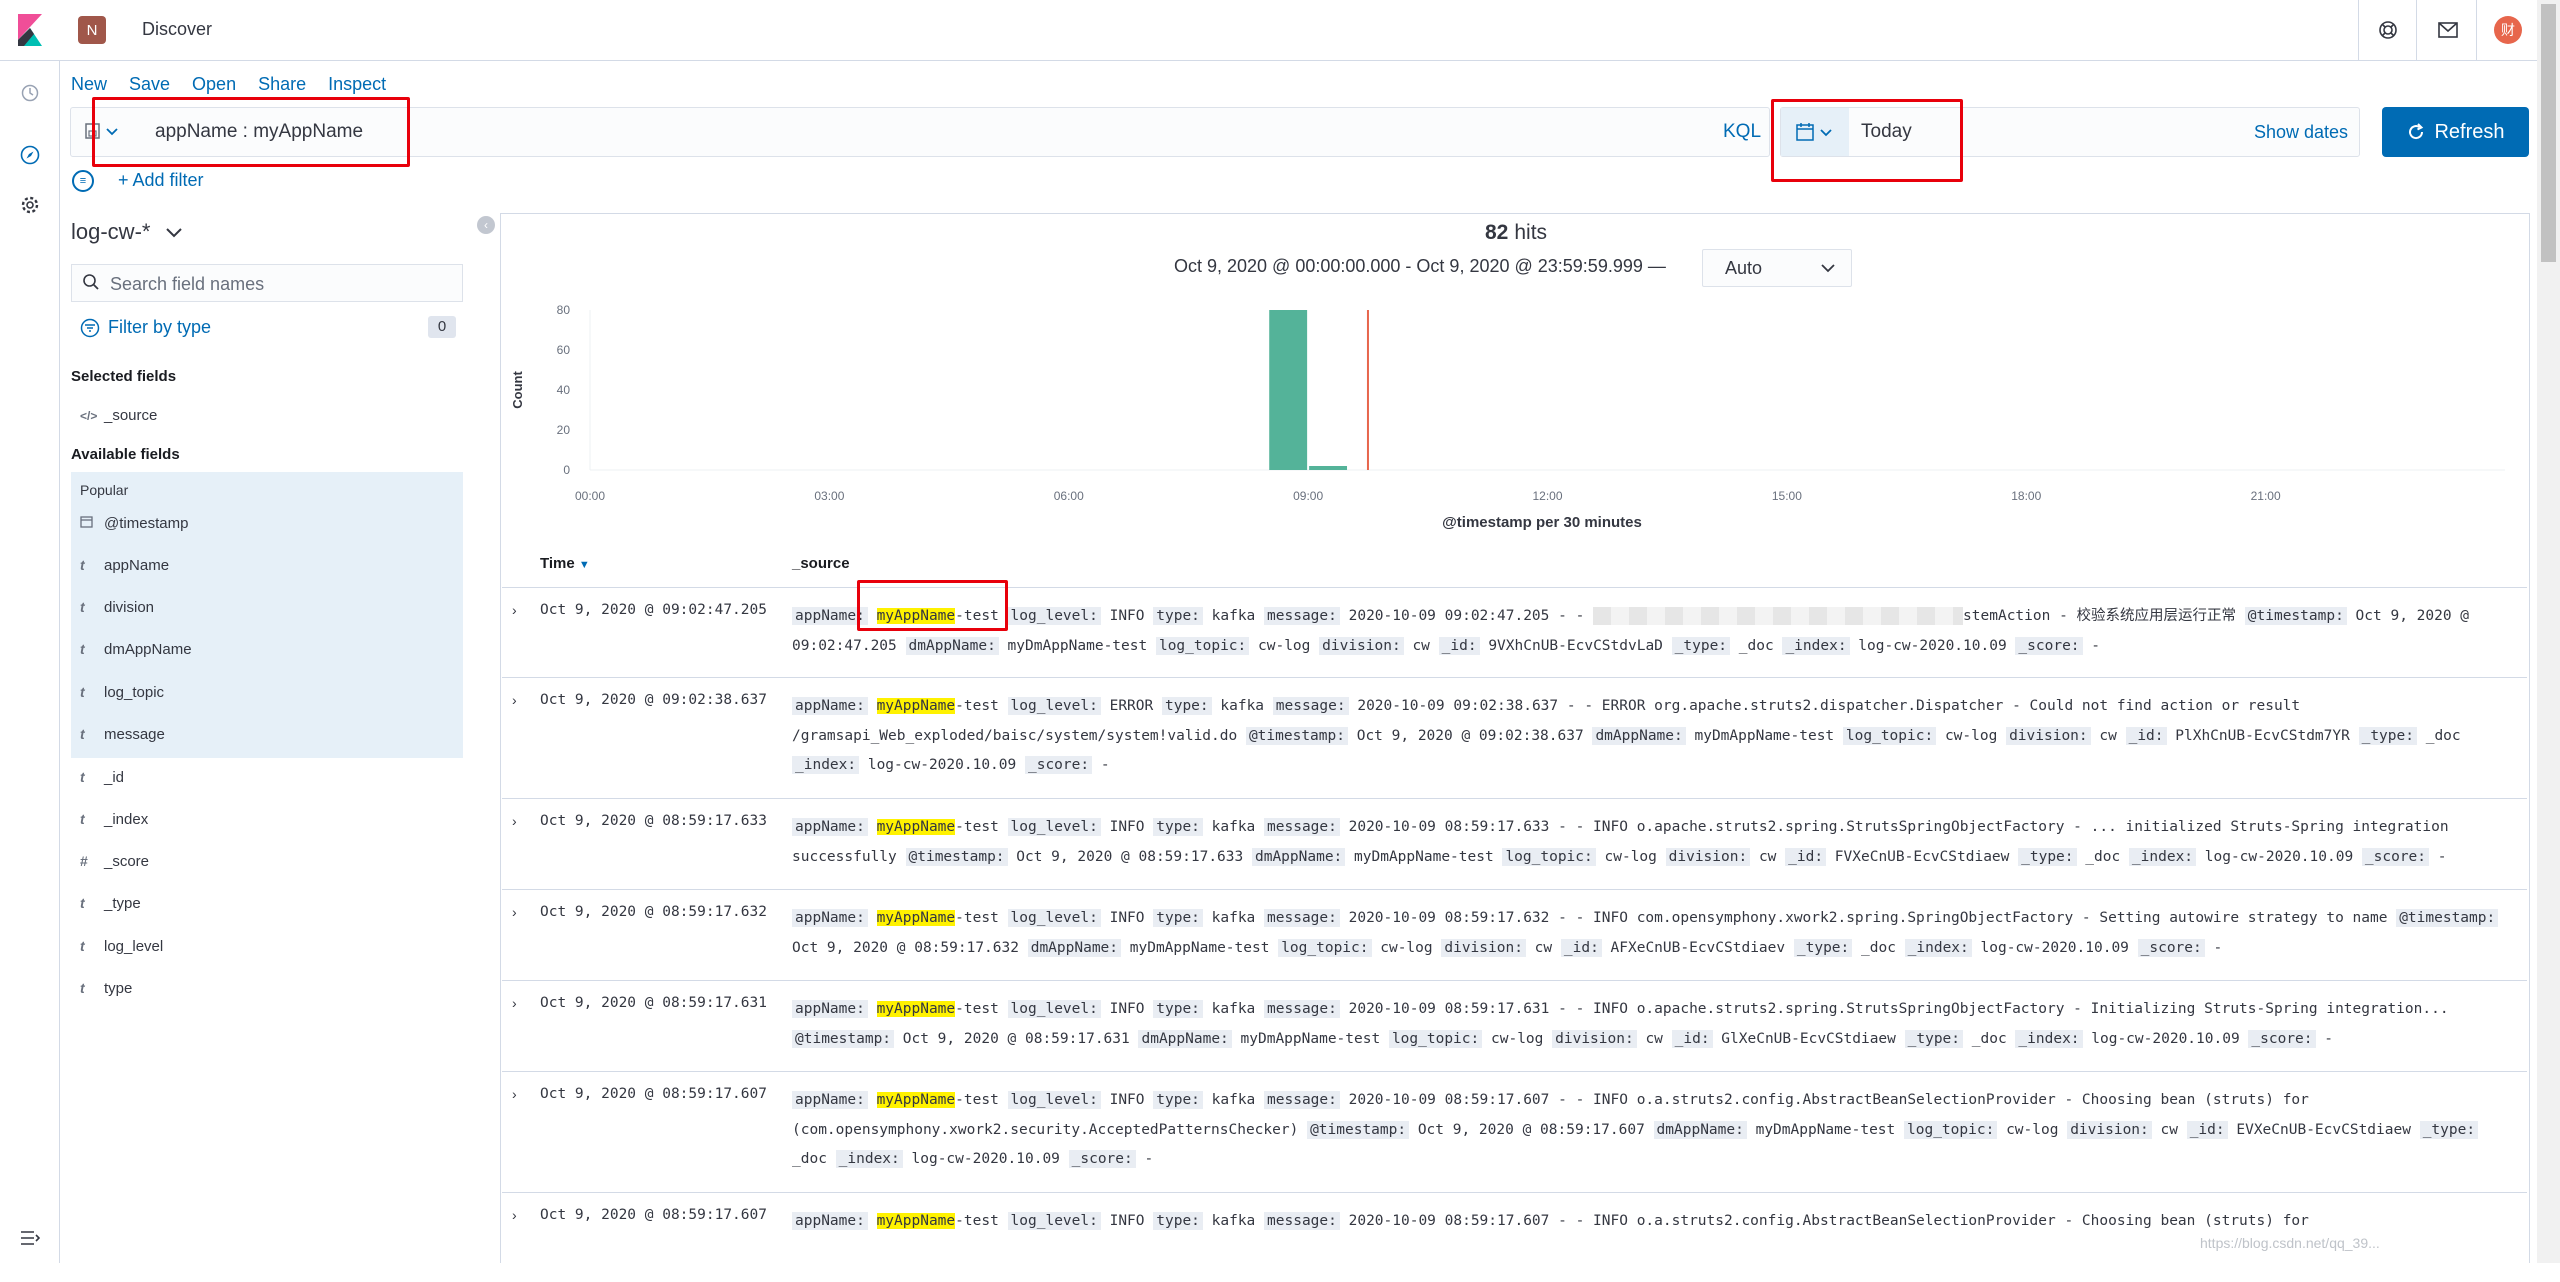 This screenshot has height=1282, width=2560. What do you see at coordinates (1542, 522) in the screenshot?
I see `x-axis-title: @timestamp per 30 minutes` at bounding box center [1542, 522].